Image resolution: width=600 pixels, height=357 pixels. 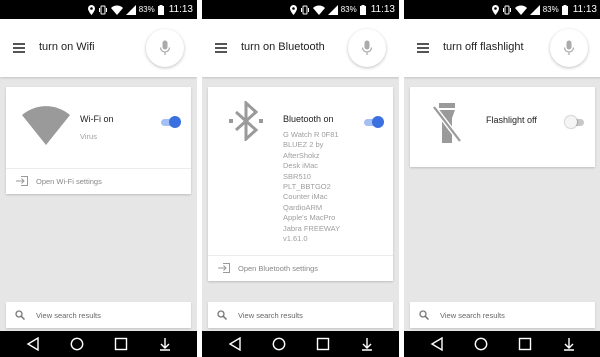 I want to click on flashlight-card: Flashlight off, so click(x=502, y=127).